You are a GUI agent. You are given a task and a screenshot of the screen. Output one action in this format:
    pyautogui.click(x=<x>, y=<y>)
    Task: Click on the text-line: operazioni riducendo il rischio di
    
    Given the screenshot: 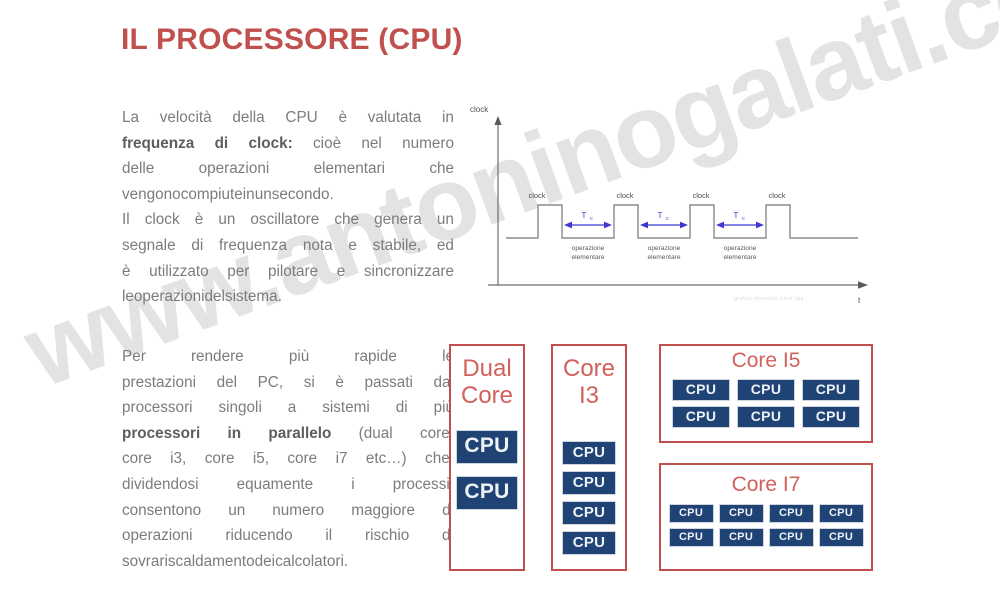 What is the action you would take?
    pyautogui.click(x=288, y=536)
    